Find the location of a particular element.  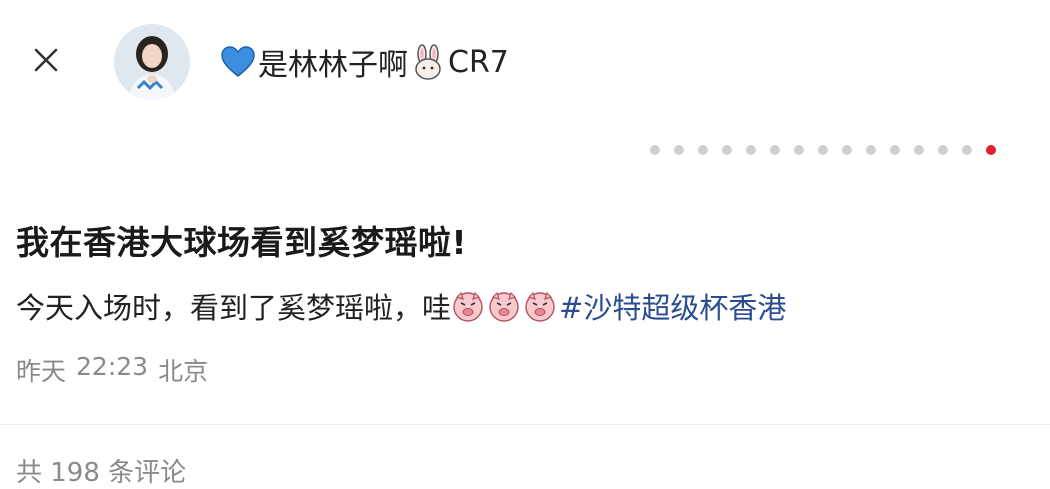

rabbit-icon is located at coordinates (428, 62).